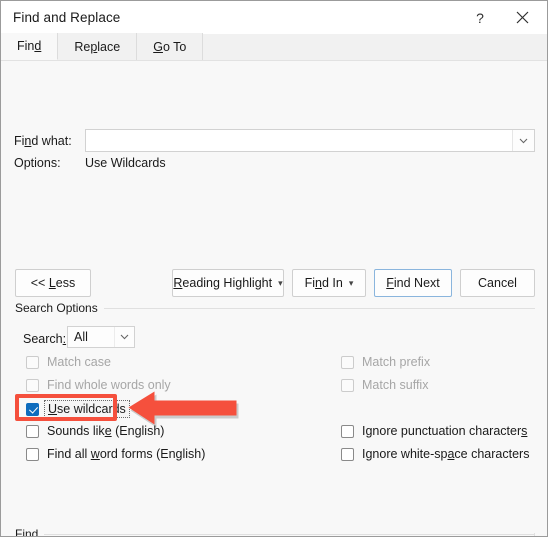 The image size is (548, 537). I want to click on search-scope-dropdown-button, so click(124, 337).